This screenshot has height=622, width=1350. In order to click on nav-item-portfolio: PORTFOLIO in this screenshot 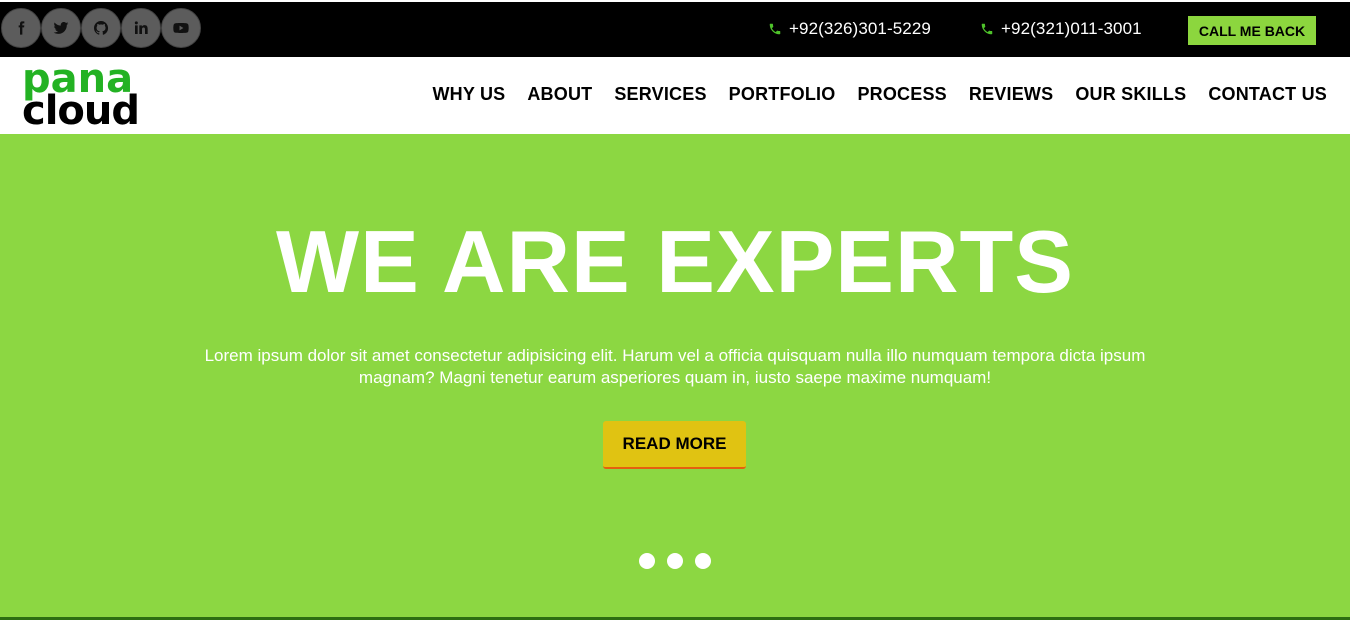, I will do `click(782, 94)`.